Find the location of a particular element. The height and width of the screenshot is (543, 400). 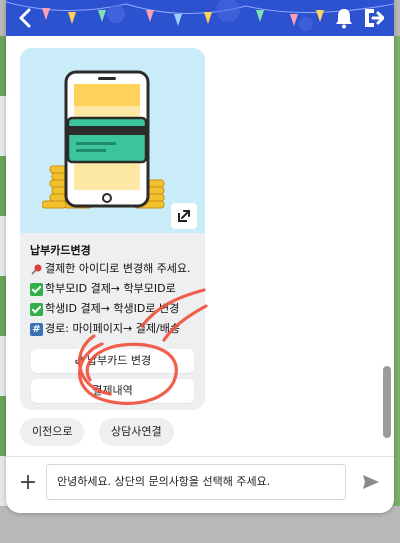

card-line-parent: 학부모ID 결제→ 학부모ID로 is located at coordinates (112, 289).